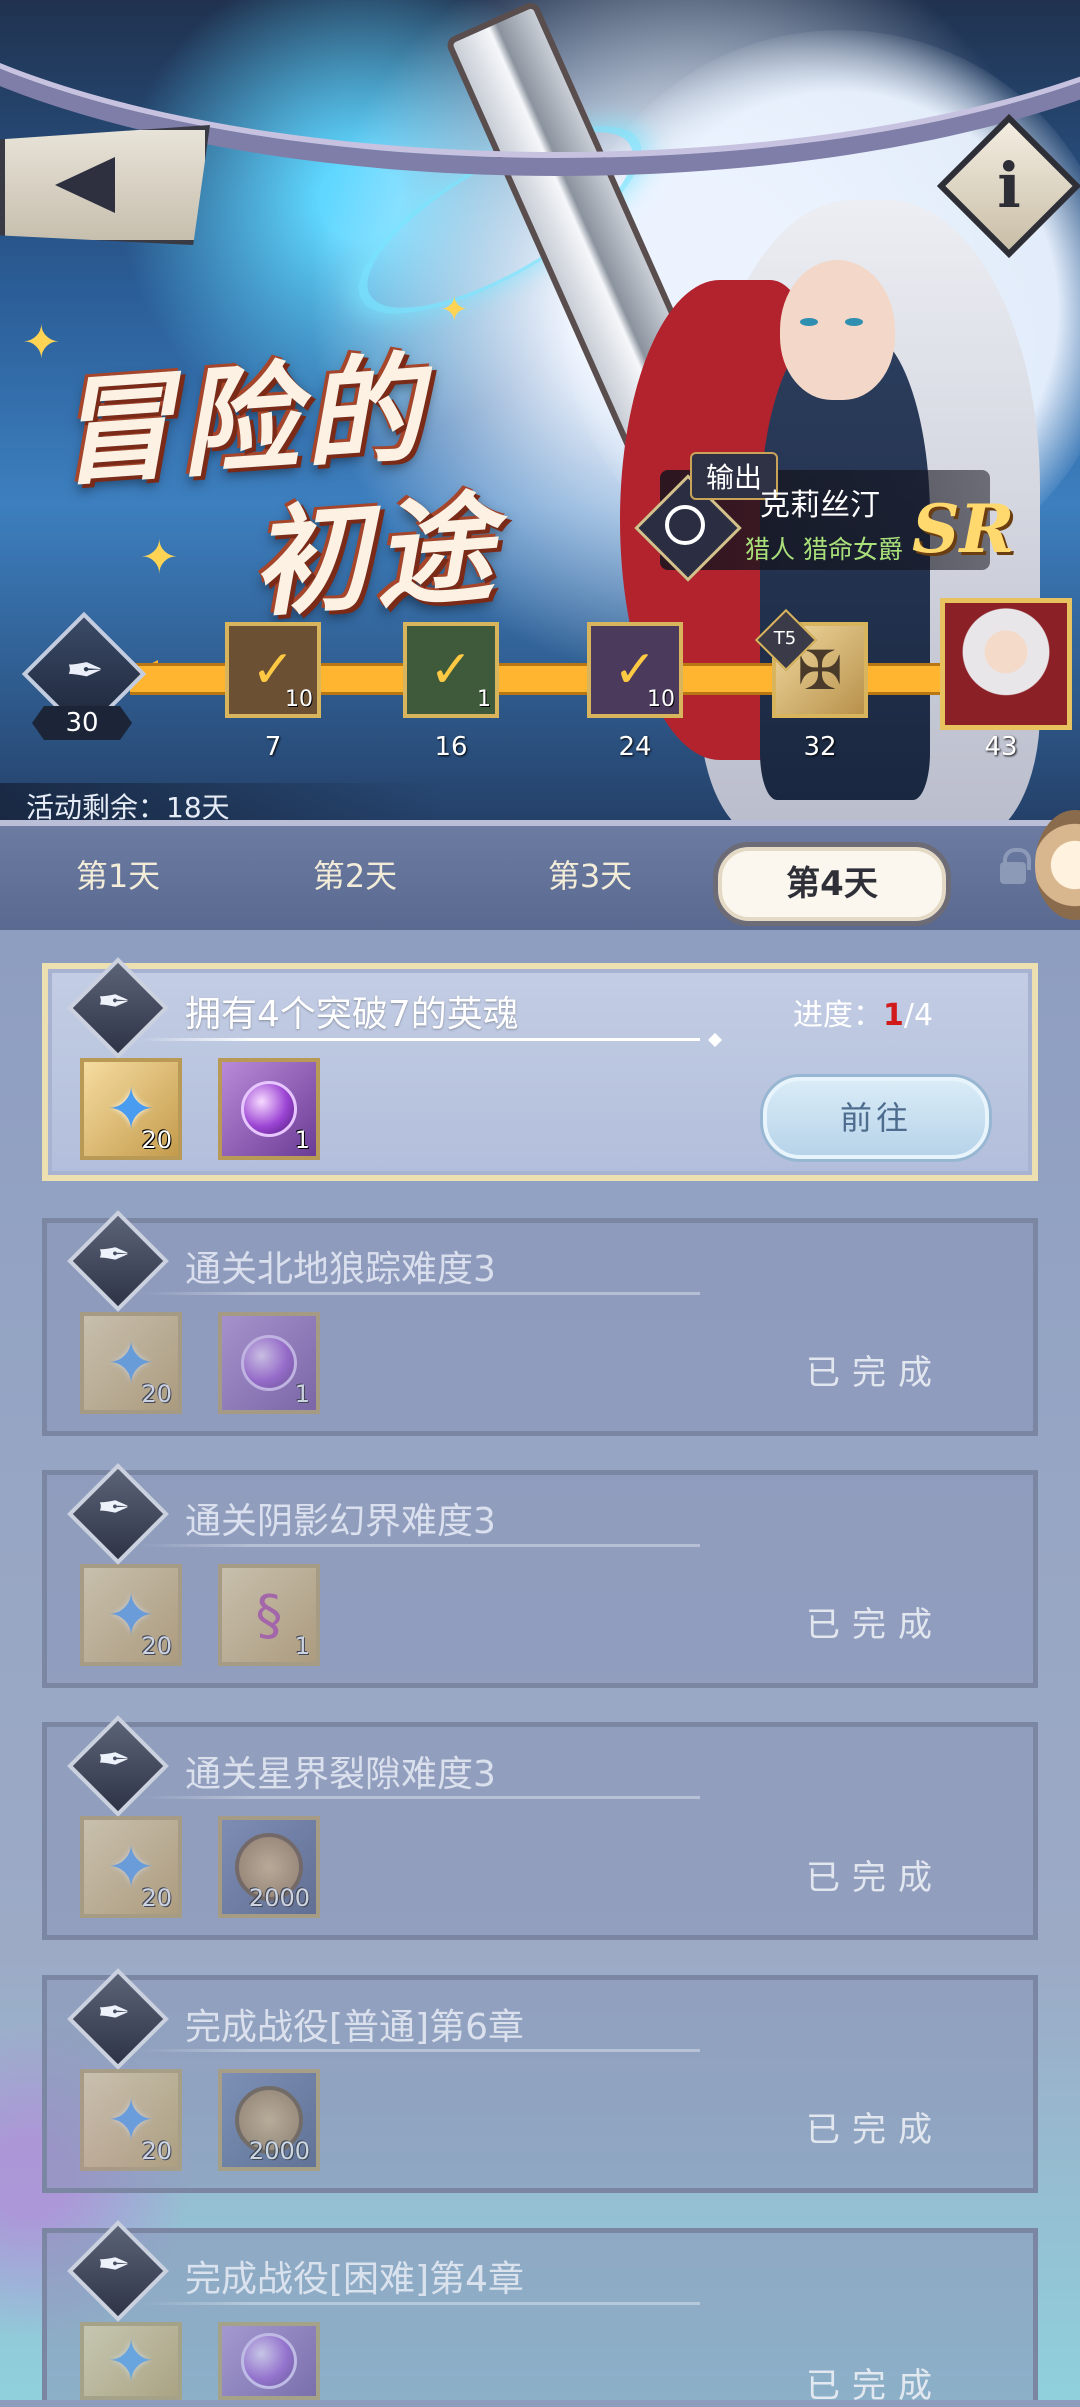 Image resolution: width=1080 pixels, height=2407 pixels. Describe the element at coordinates (820, 505) in the screenshot. I see `hero-name: 克莉丝汀` at that location.